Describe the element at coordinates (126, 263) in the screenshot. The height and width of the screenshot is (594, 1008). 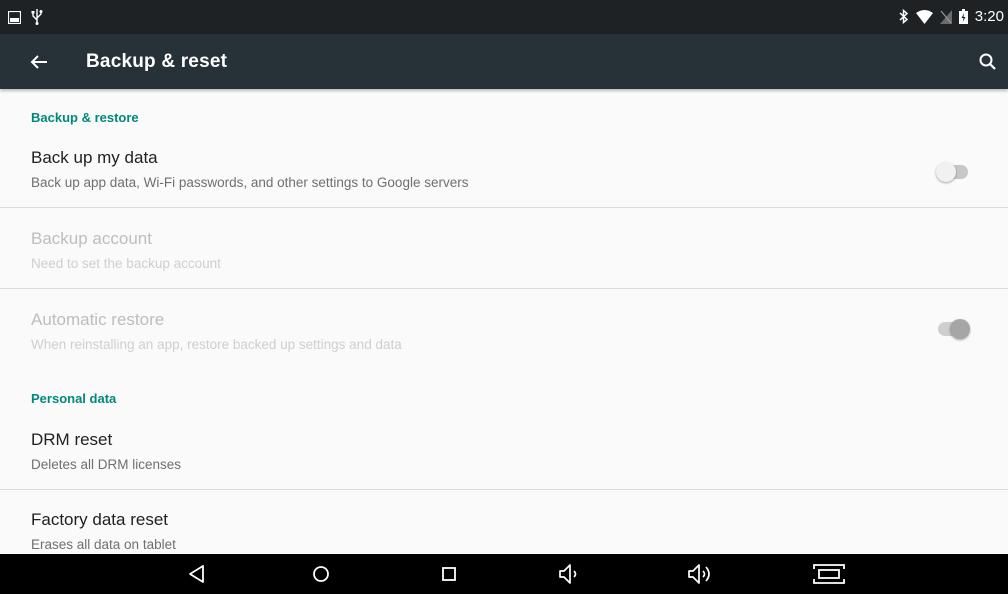
I see `pref-backup-account-summary: Need to set the backup account` at that location.